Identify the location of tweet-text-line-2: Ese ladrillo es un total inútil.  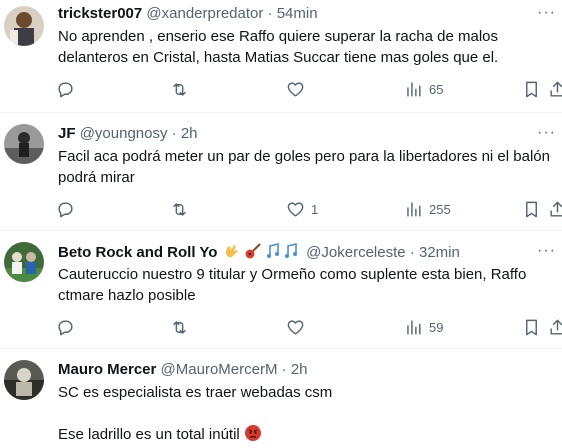
(308, 436).